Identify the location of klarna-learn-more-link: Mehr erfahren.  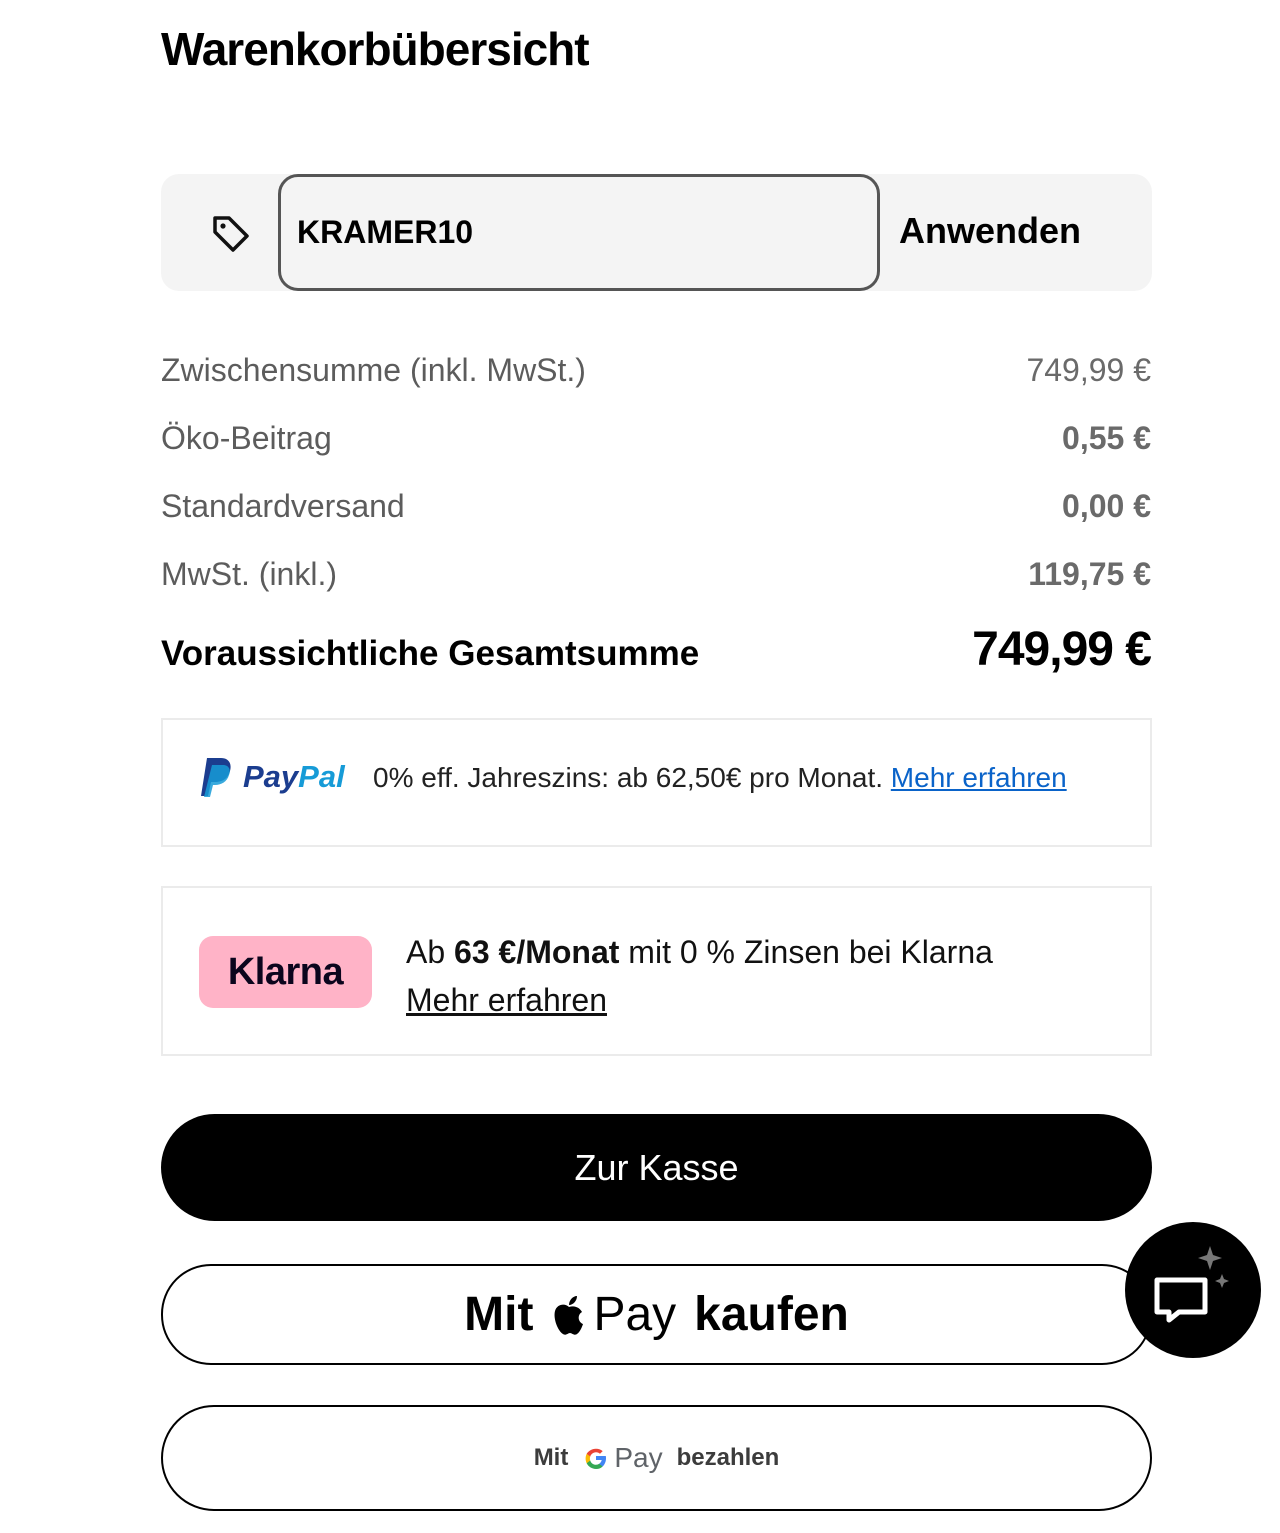
(506, 1000).